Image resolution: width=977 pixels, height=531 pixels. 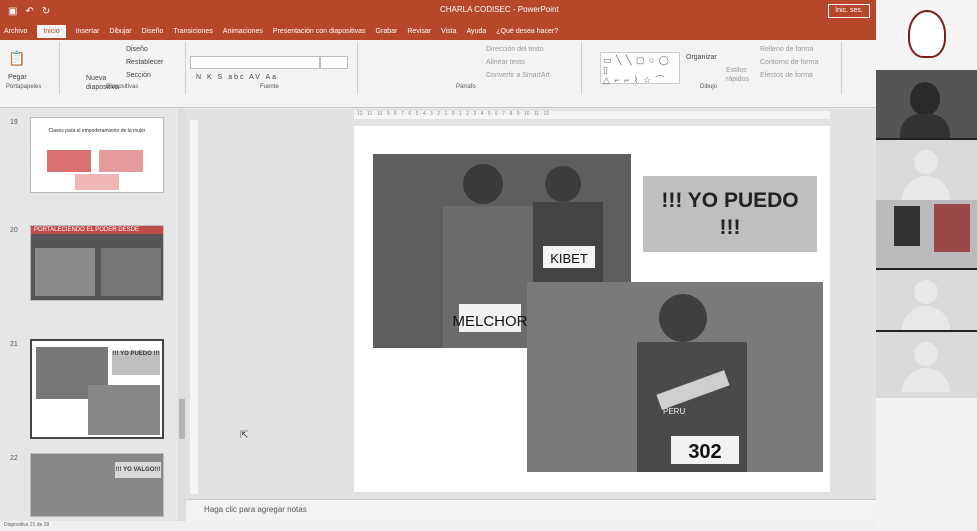 What do you see at coordinates (29, 11) in the screenshot?
I see `undo-icon: ↶` at bounding box center [29, 11].